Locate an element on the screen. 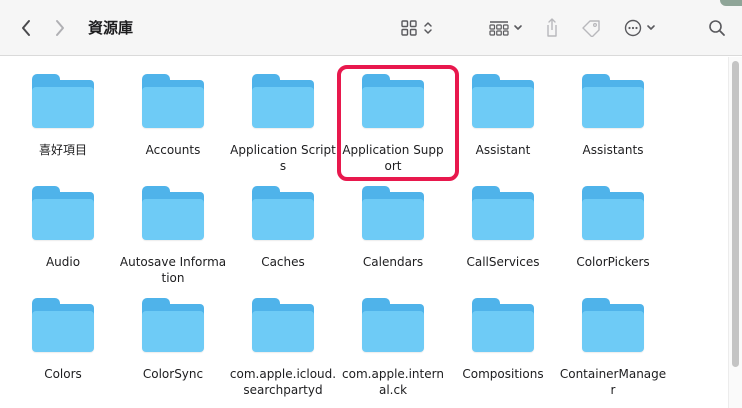 The height and width of the screenshot is (408, 742). folder-label: Autosave Information is located at coordinates (173, 270).